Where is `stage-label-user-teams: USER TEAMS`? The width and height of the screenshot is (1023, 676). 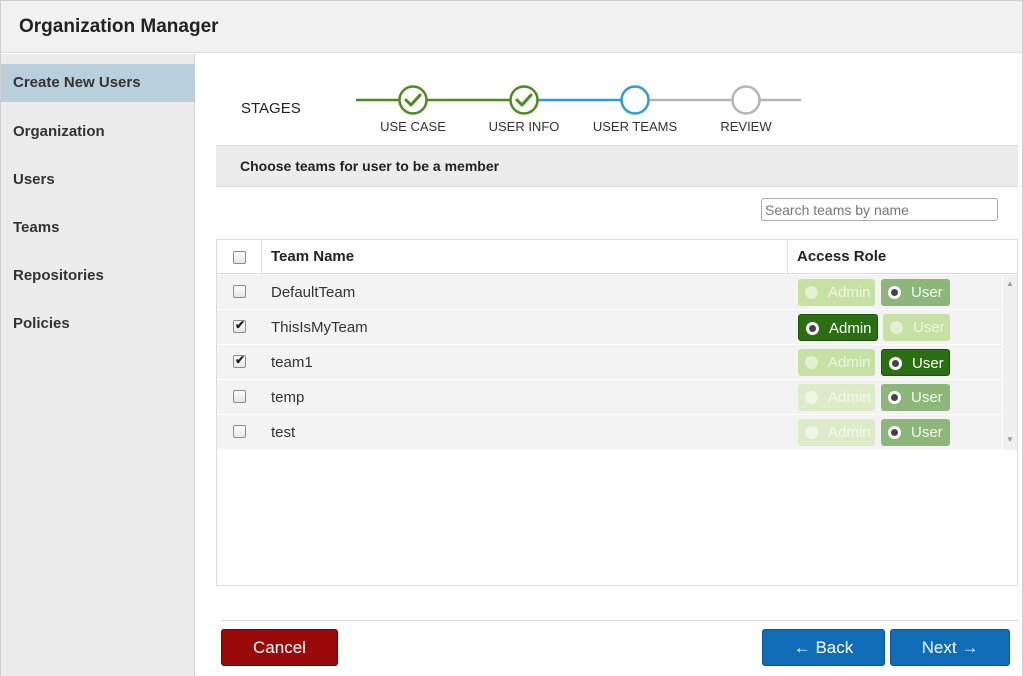 stage-label-user-teams: USER TEAMS is located at coordinates (635, 126).